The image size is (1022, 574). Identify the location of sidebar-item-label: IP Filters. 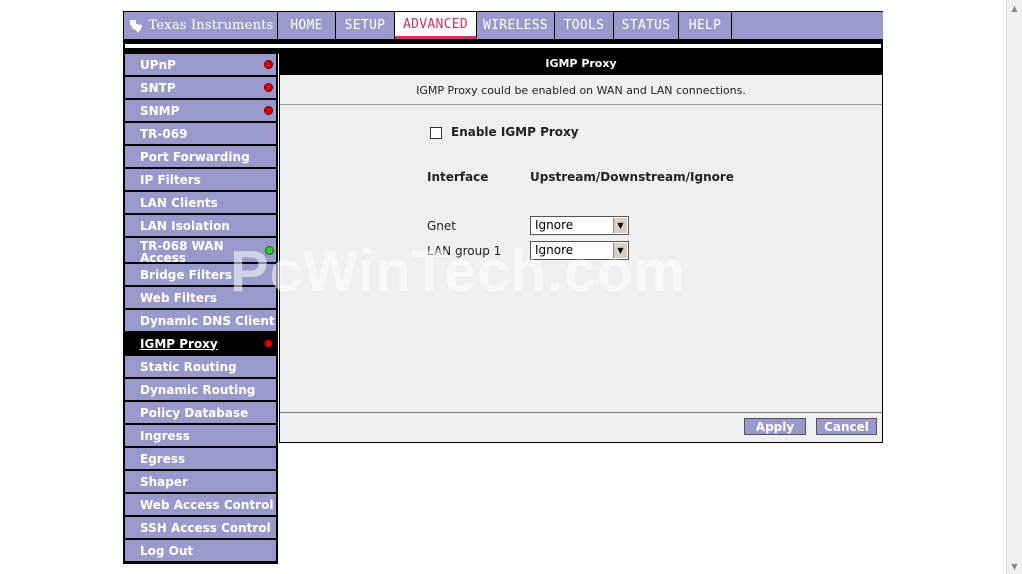
(170, 179).